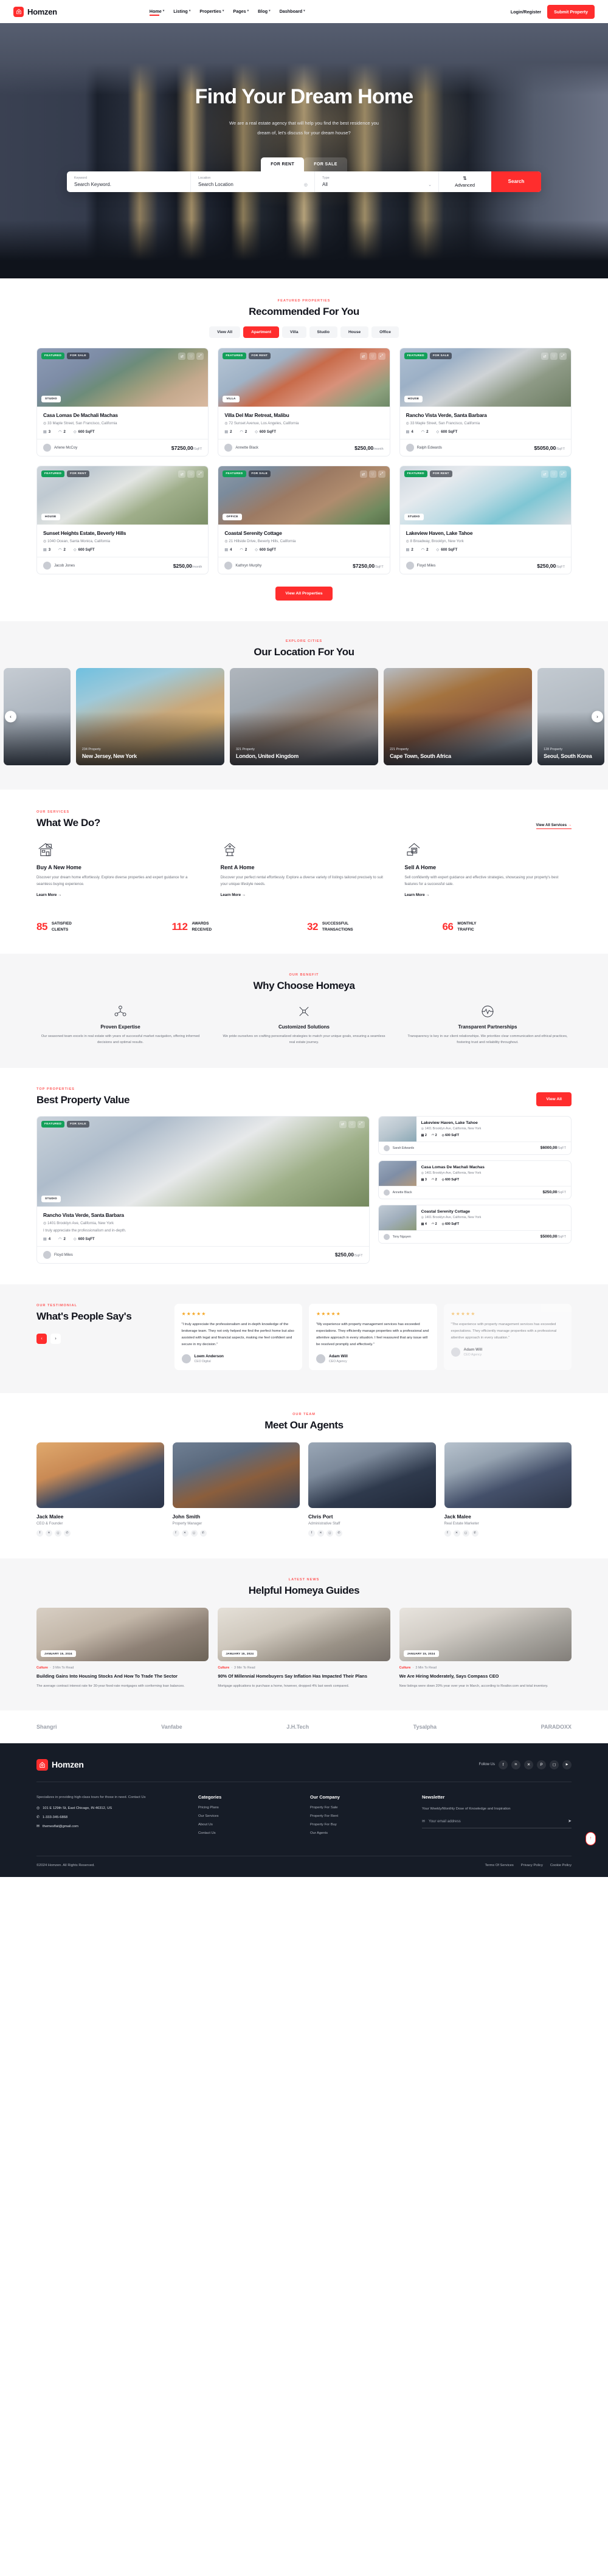 The width and height of the screenshot is (608, 2576). Describe the element at coordinates (591, 1838) in the screenshot. I see `back-to-top-button: ↑` at that location.